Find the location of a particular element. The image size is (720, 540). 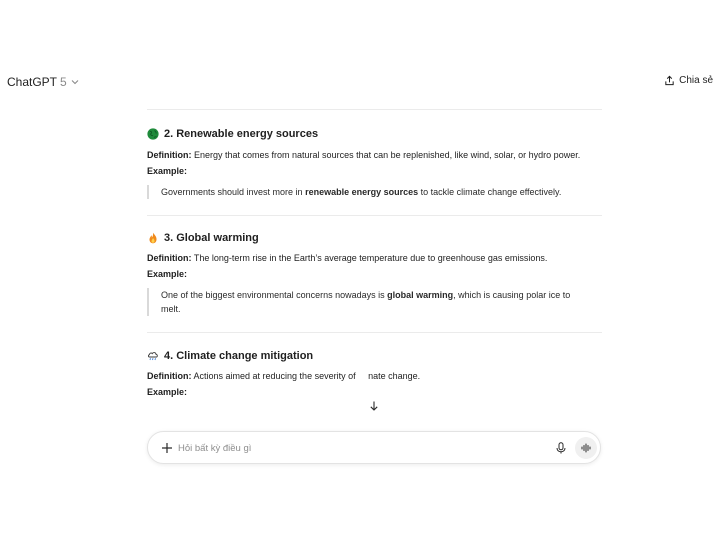

voice-mode-button is located at coordinates (586, 448).